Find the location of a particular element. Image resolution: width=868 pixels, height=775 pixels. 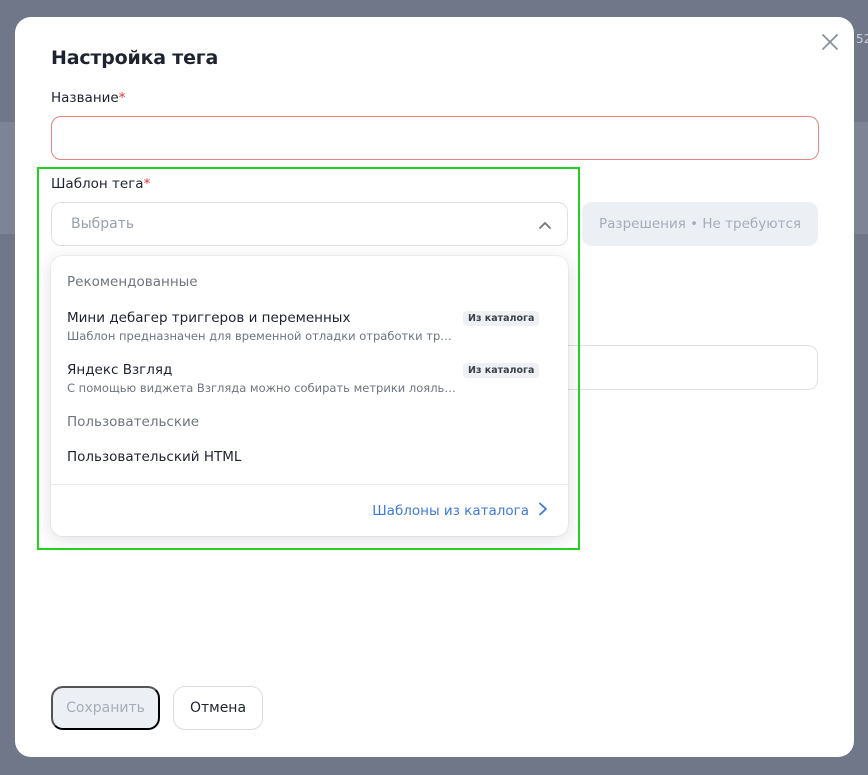

name-label: Название* is located at coordinates (88, 98).